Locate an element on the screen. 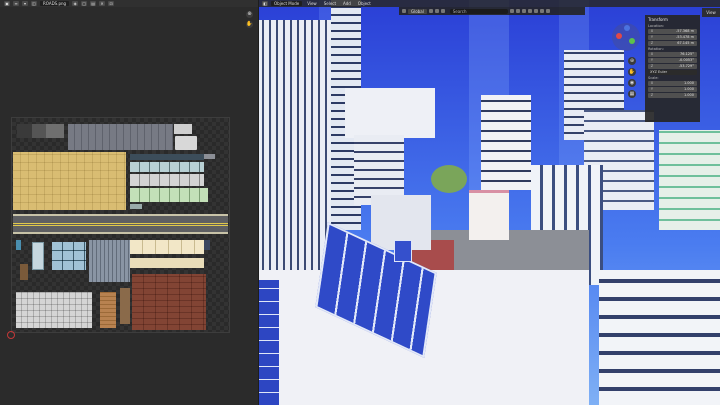  glass-door-texture is located at coordinates (38, 256).